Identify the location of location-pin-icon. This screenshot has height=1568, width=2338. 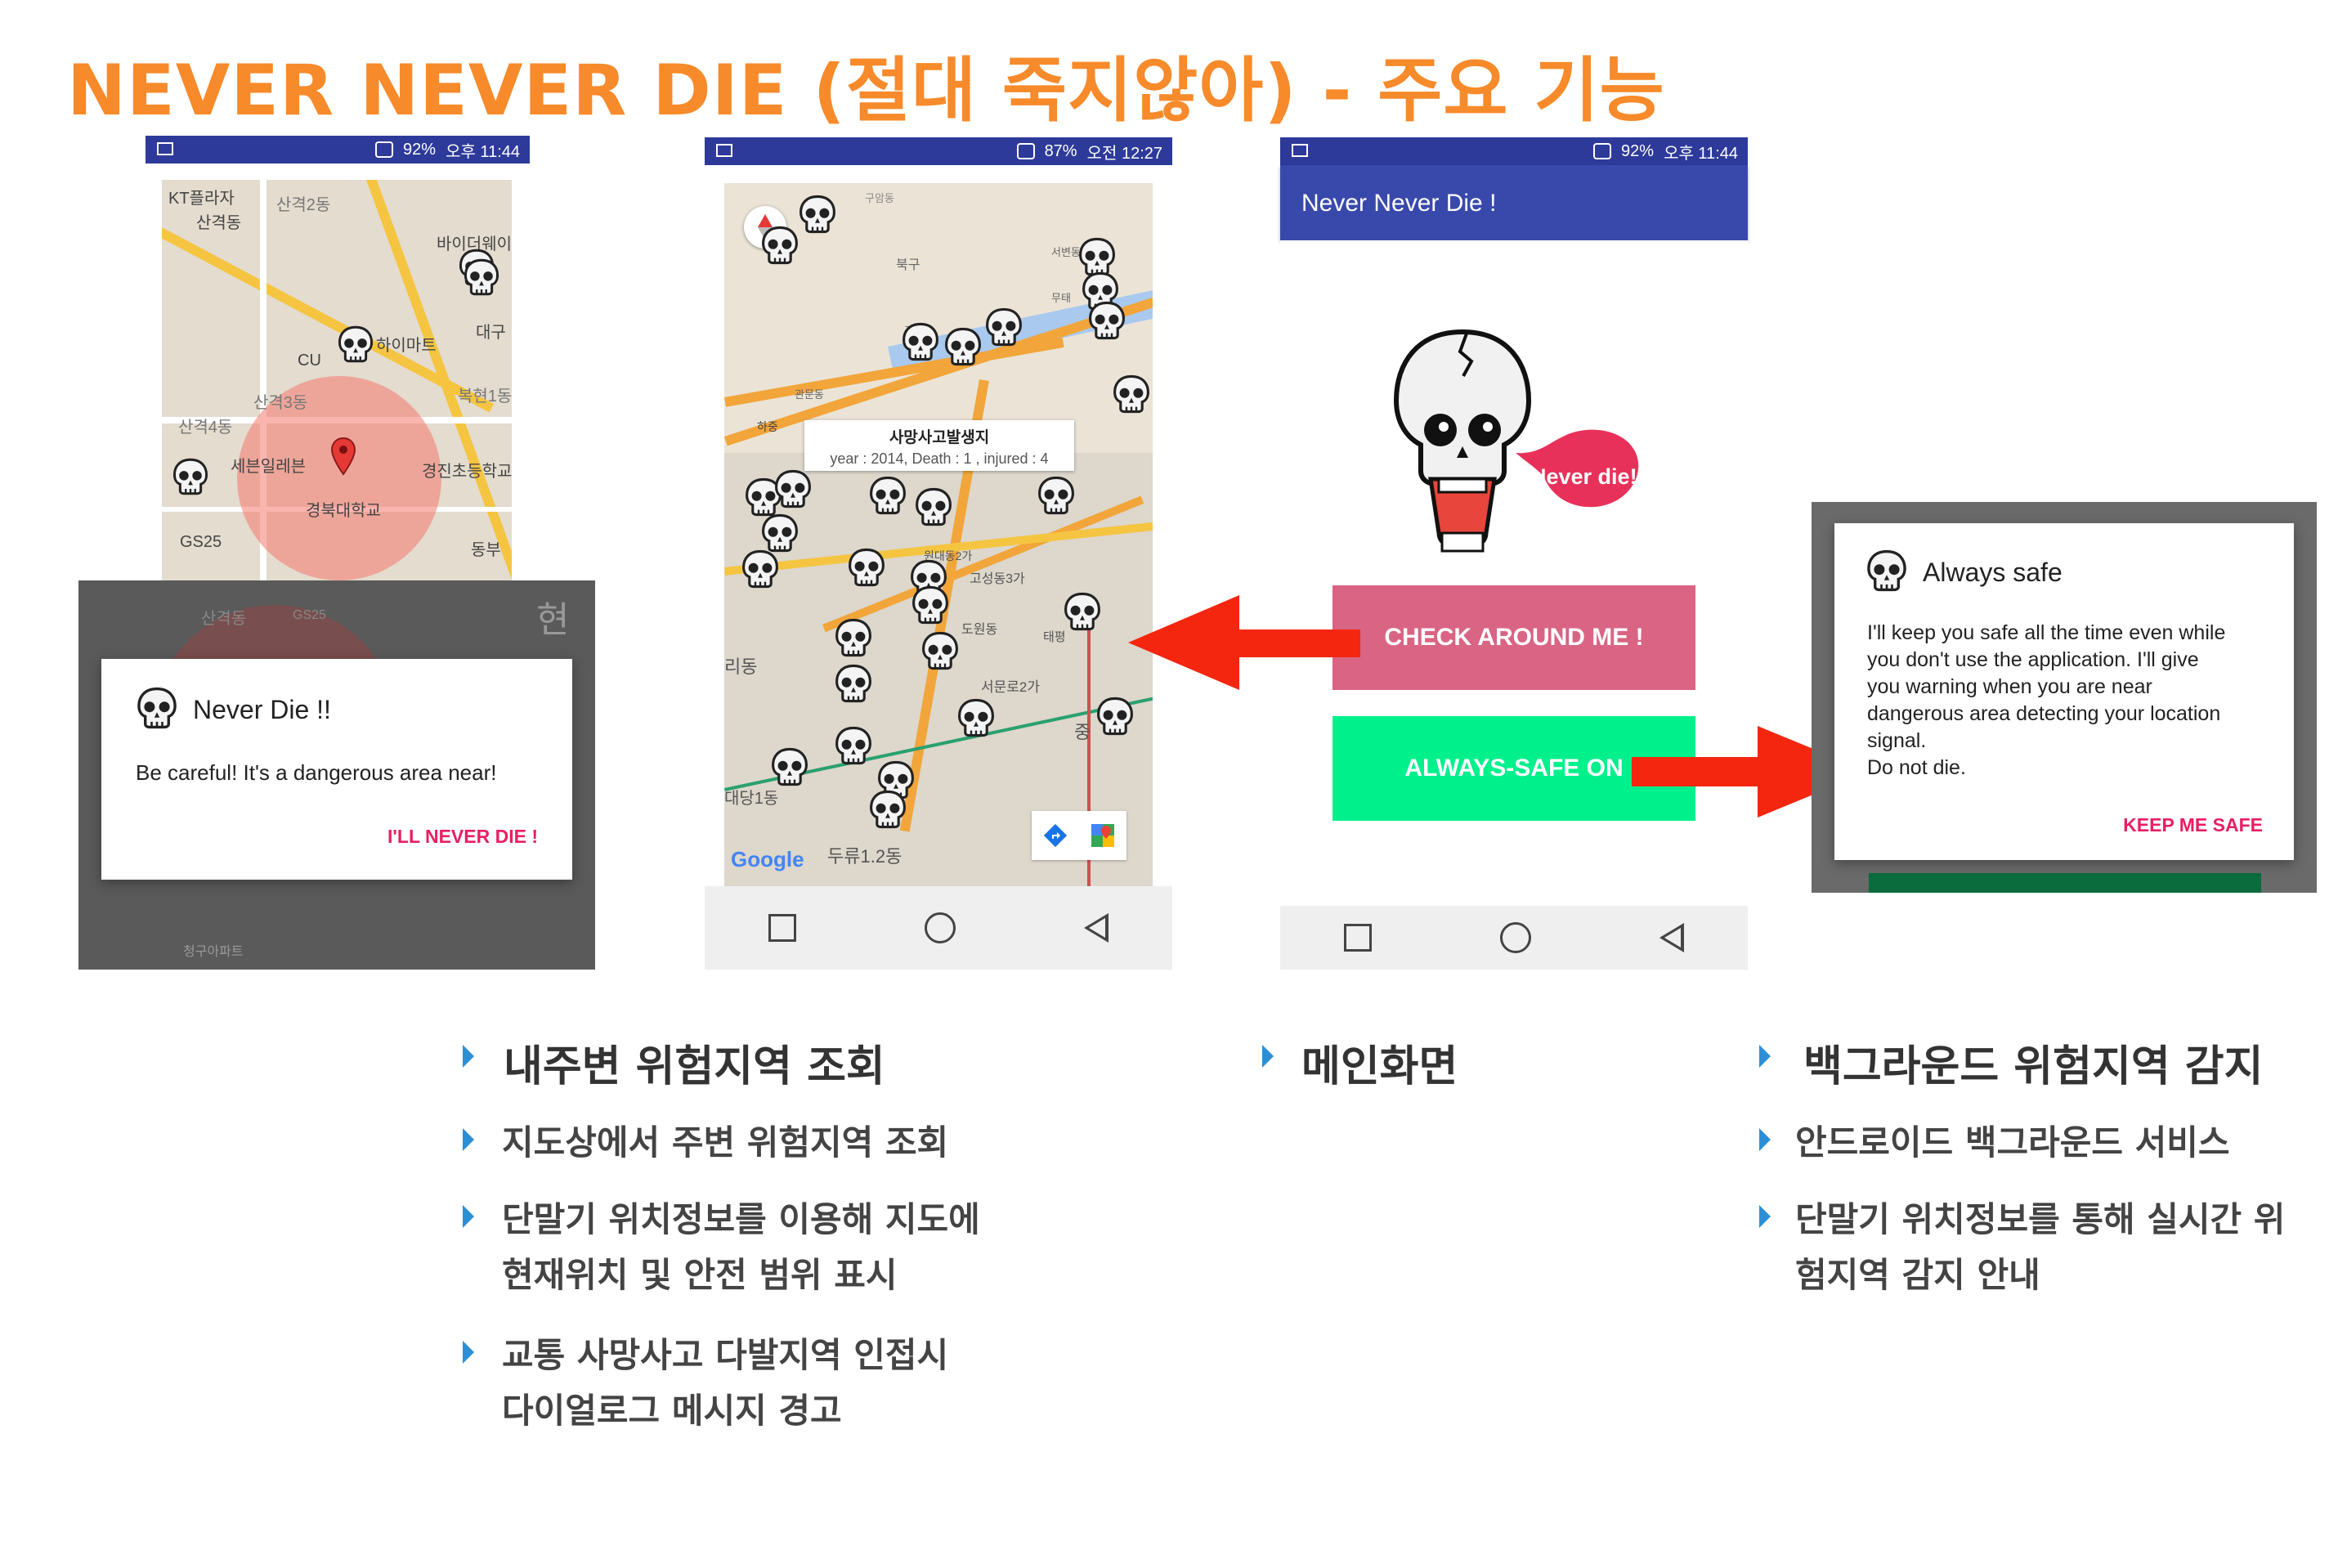
(343, 456).